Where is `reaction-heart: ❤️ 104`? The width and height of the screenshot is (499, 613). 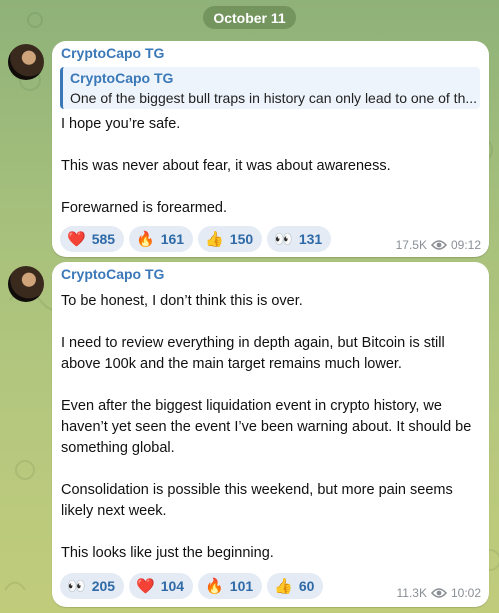
reaction-heart: ❤️ 104 is located at coordinates (161, 586).